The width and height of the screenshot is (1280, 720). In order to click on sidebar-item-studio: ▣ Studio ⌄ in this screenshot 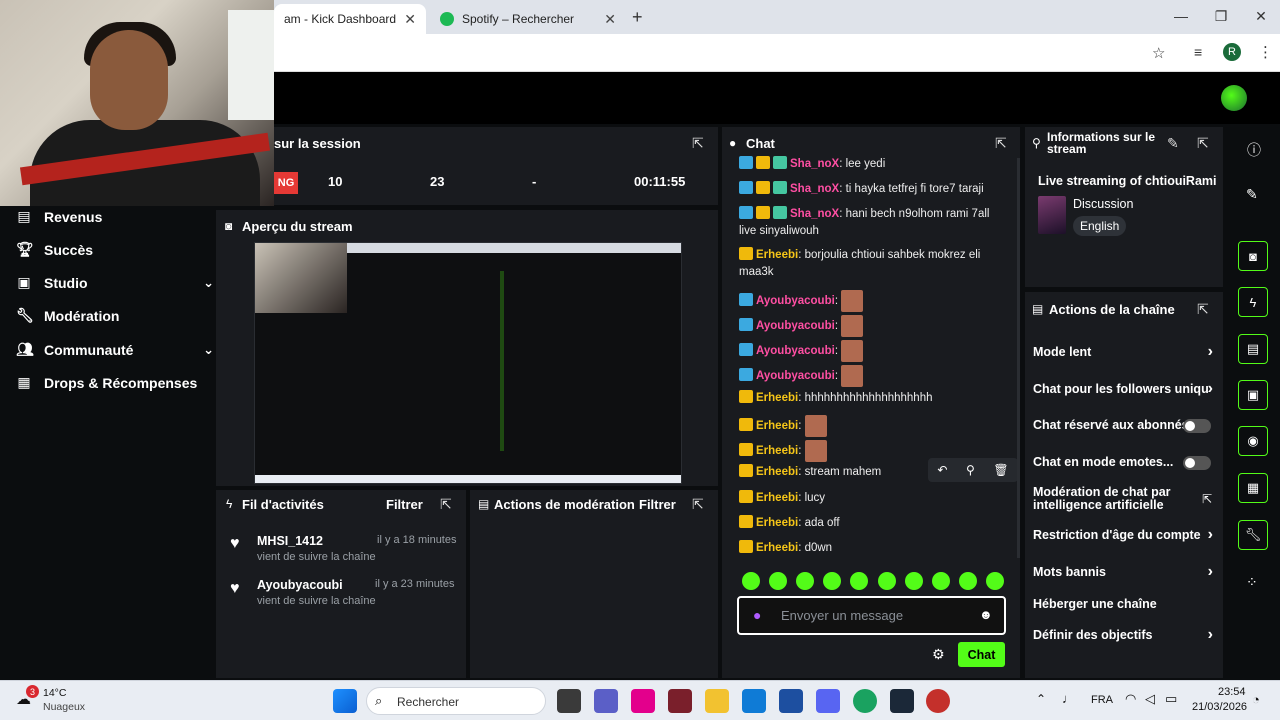, I will do `click(115, 282)`.